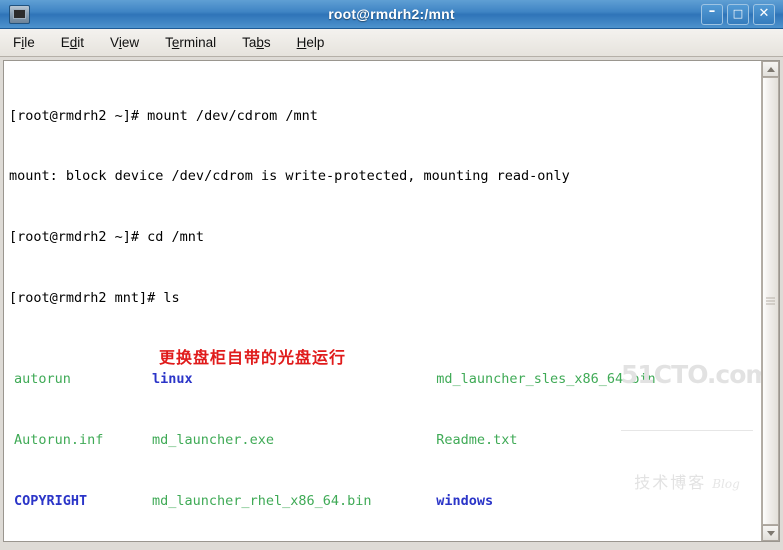 Image resolution: width=783 pixels, height=550 pixels. I want to click on menu-item-file: File, so click(24, 42).